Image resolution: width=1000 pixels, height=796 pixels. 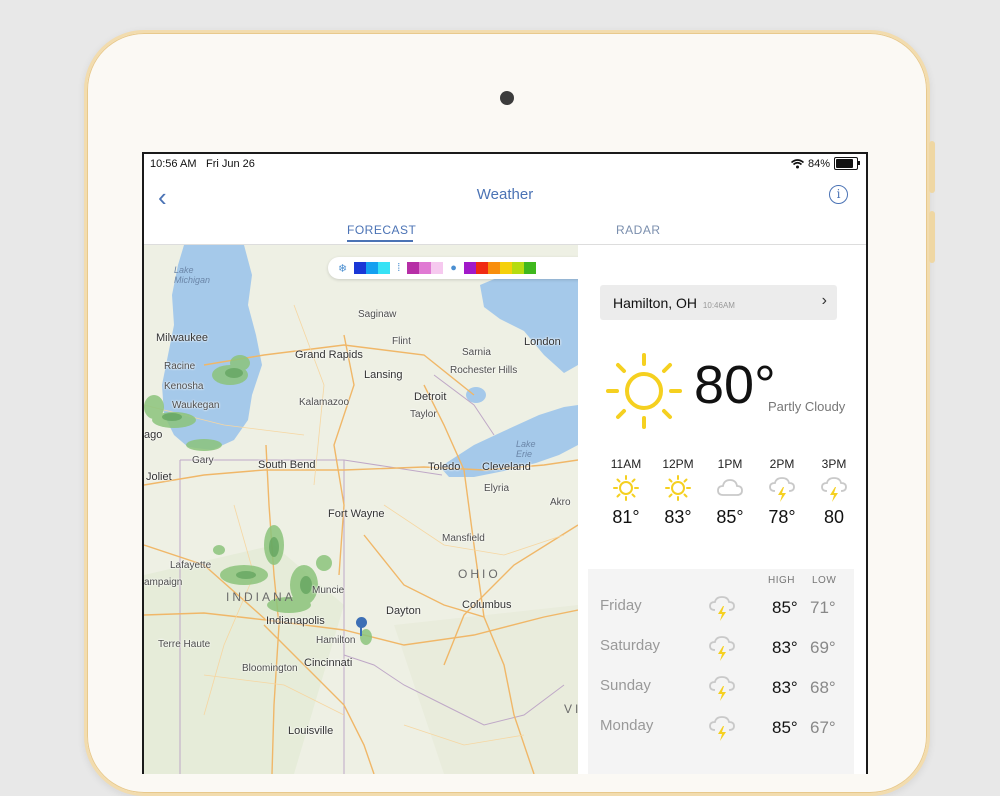 I want to click on nav-bar: ‹ Weather i, so click(x=505, y=198).